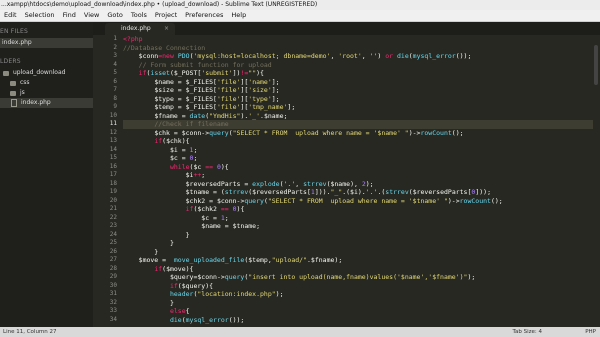  Describe the element at coordinates (113, 166) in the screenshot. I see `line-number: 16` at that location.